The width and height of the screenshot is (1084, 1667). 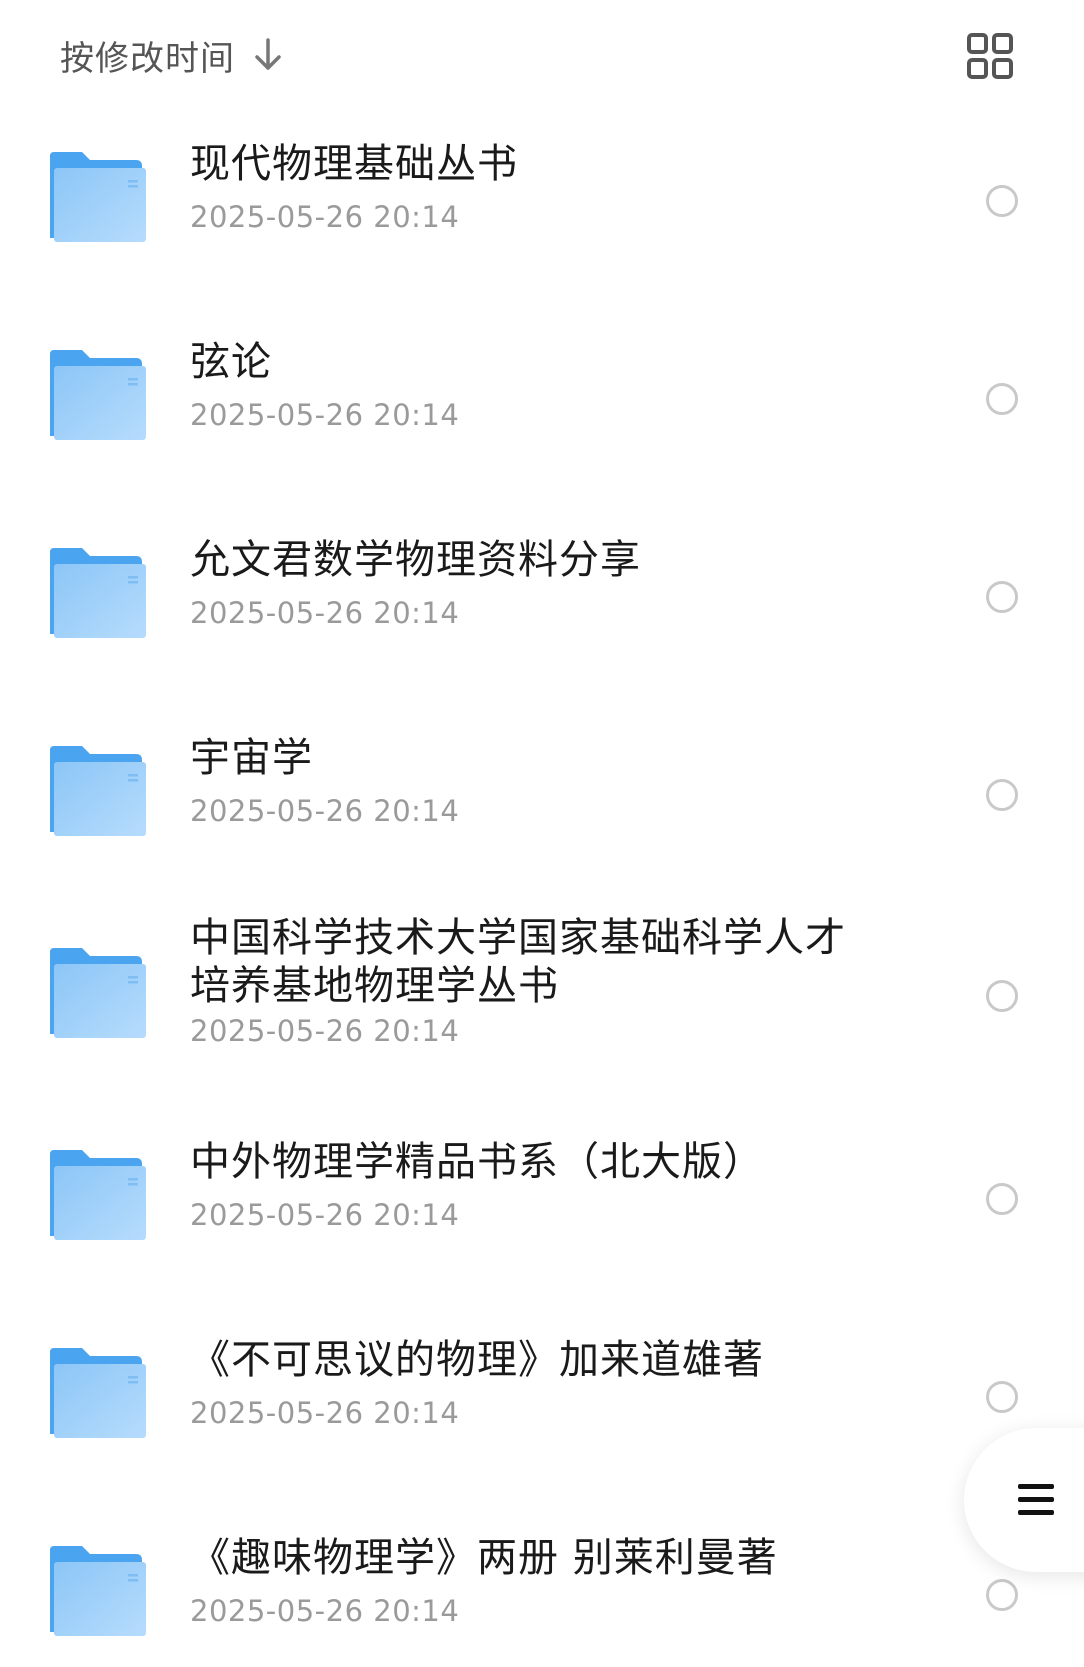 I want to click on folder-name: 《不可思议的物理》加来道雄著, so click(x=477, y=1360).